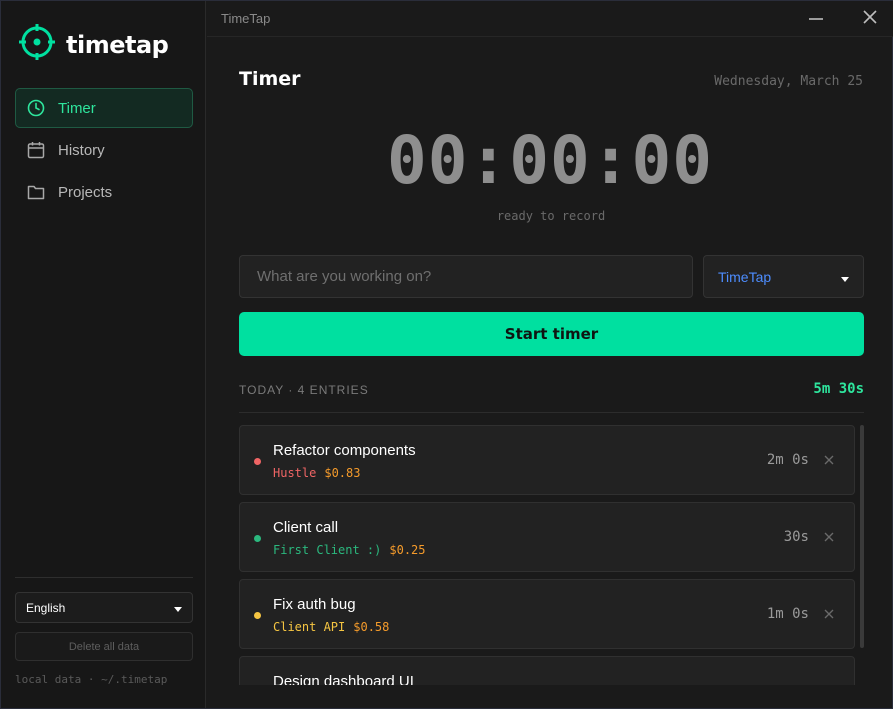  Describe the element at coordinates (787, 460) in the screenshot. I see `entry-duration: 2m 0s` at that location.